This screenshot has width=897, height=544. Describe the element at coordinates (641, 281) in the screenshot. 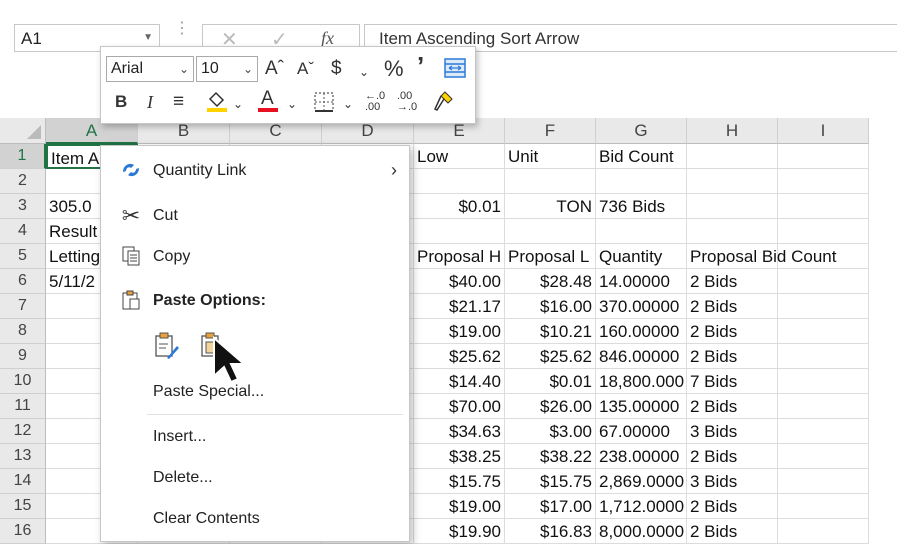

I see `cell-g6: 14.00000` at that location.